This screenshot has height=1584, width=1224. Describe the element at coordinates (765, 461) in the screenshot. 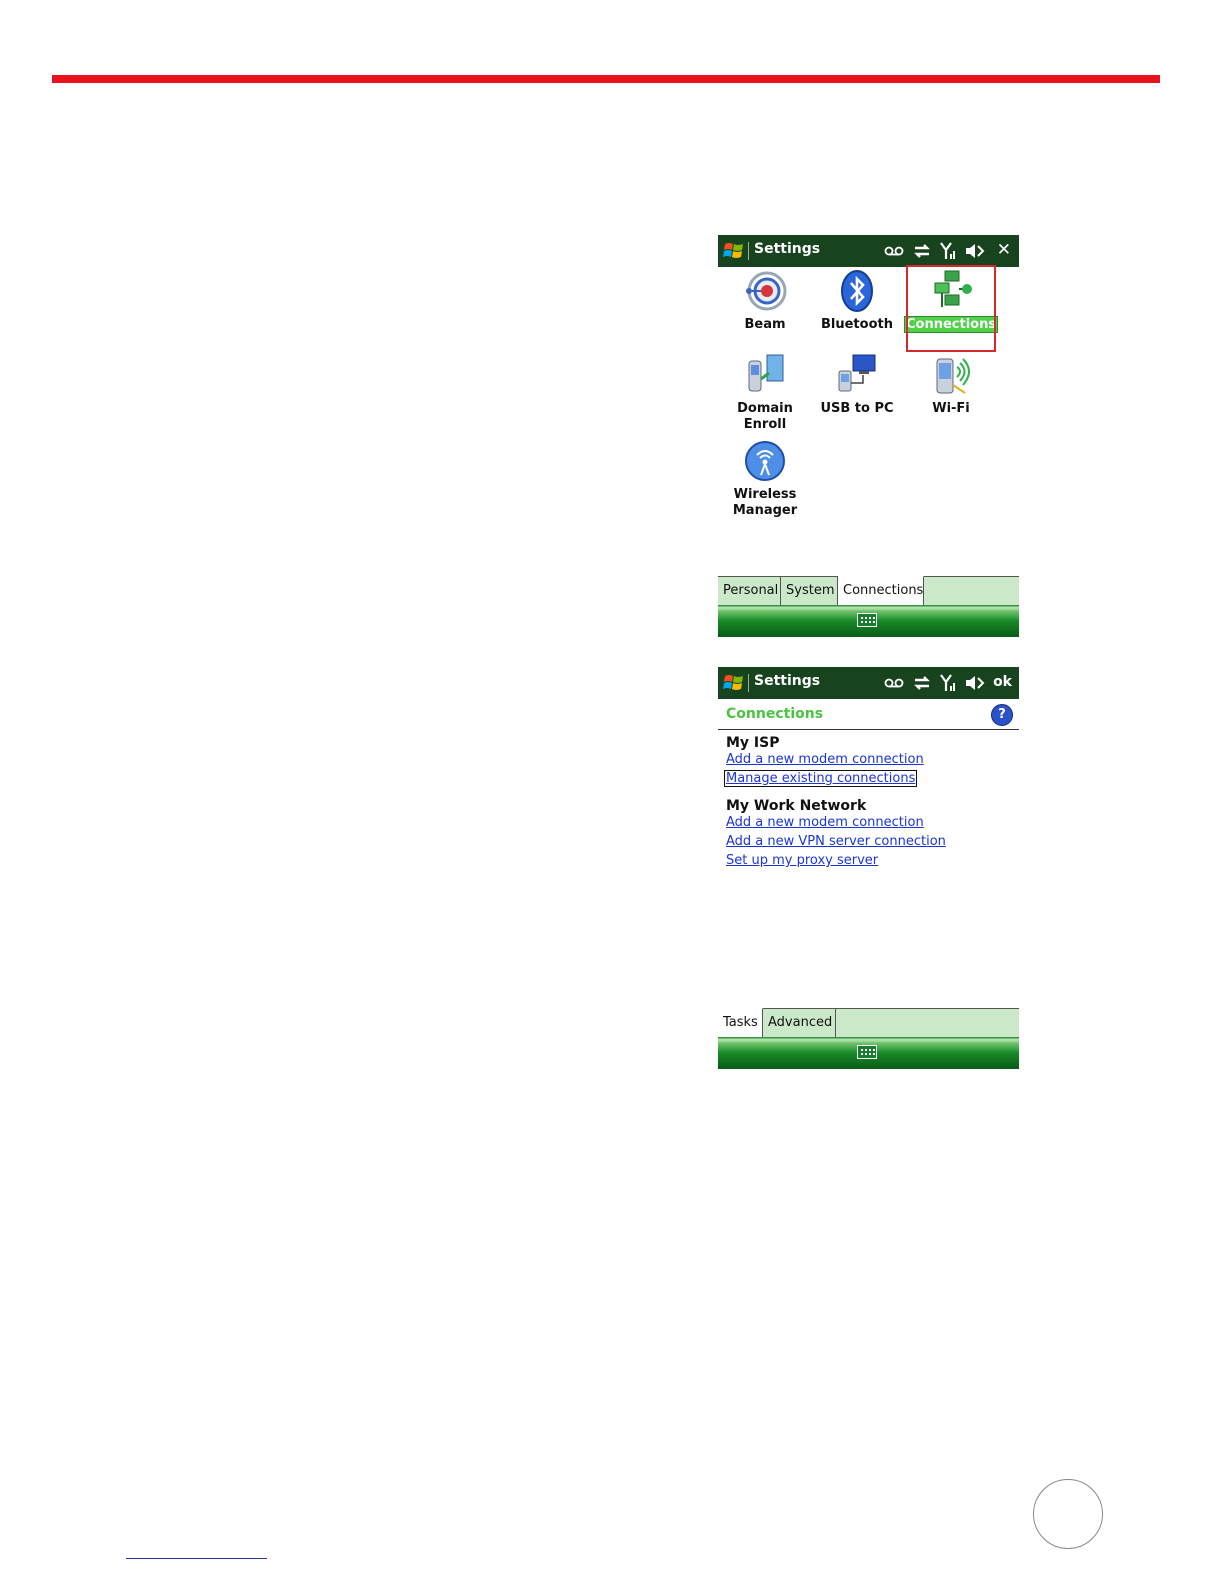

I see `wireless-manager-icon` at that location.